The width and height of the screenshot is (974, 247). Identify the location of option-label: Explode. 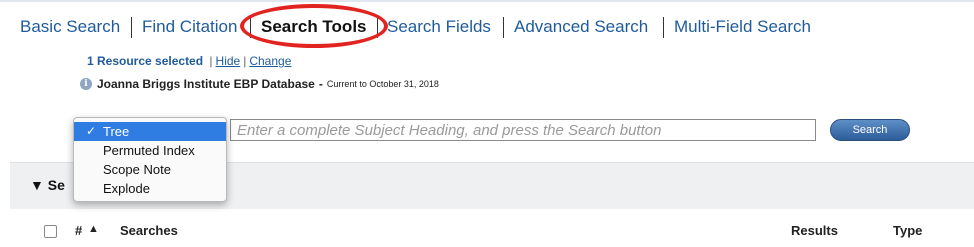
(126, 188).